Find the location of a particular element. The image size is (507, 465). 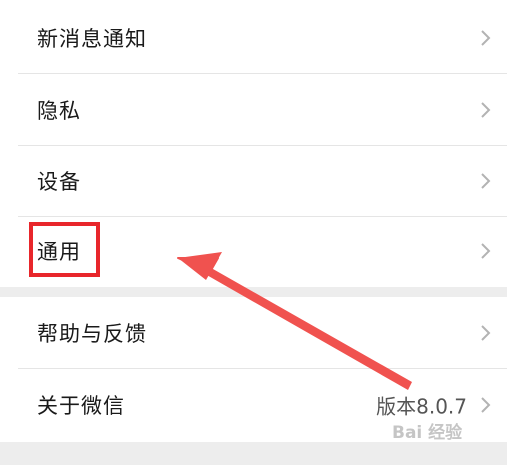

highlight-box is located at coordinates (64, 249).